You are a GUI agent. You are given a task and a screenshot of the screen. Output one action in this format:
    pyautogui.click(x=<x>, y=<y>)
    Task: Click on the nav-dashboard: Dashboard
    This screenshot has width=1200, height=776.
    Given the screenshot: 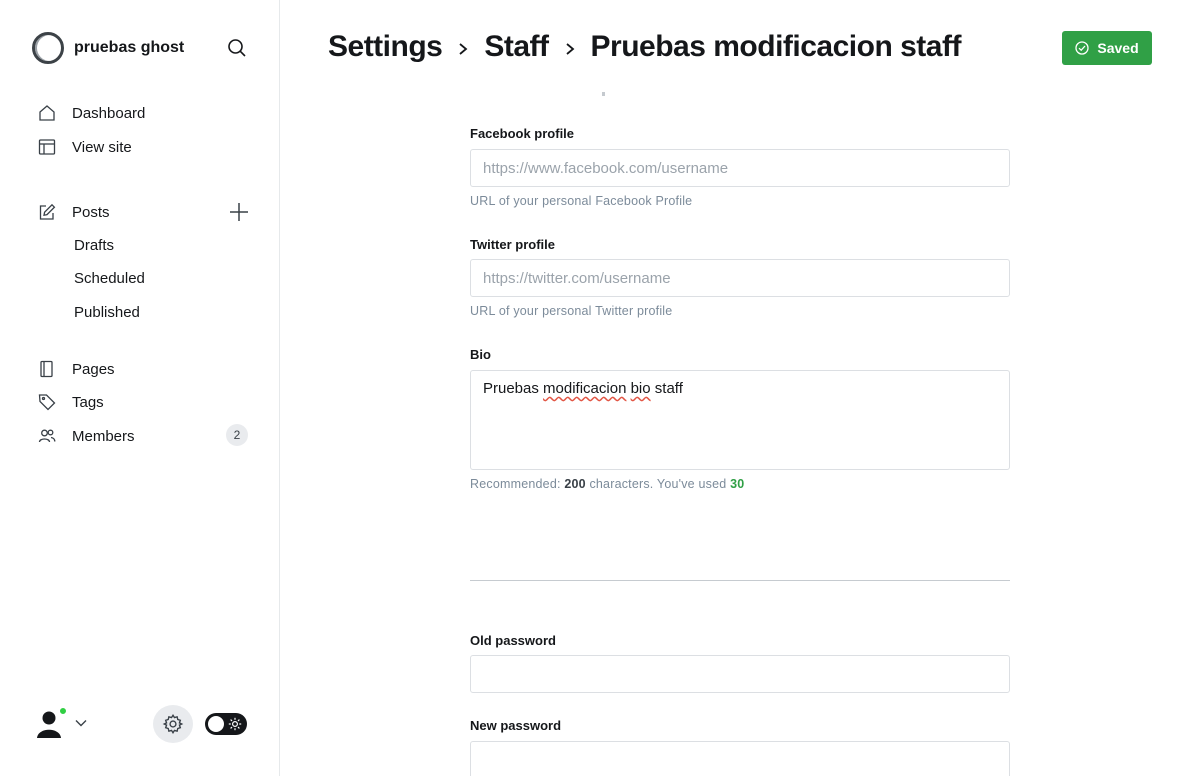 What is the action you would take?
    pyautogui.click(x=91, y=113)
    